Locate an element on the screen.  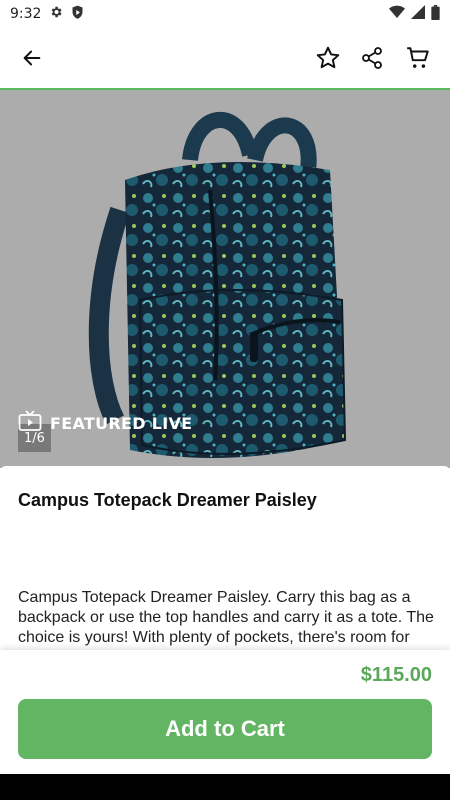
status-time: 9:32 is located at coordinates (26, 14).